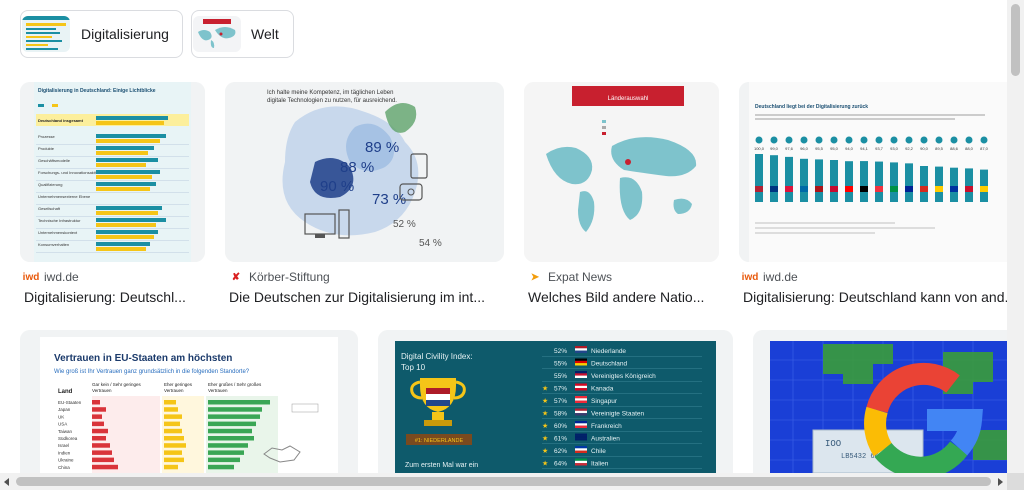 Image resolution: width=1024 pixels, height=490 pixels. Describe the element at coordinates (218, 390) in the screenshot. I see `column-header-3b: Vertrauen` at that location.